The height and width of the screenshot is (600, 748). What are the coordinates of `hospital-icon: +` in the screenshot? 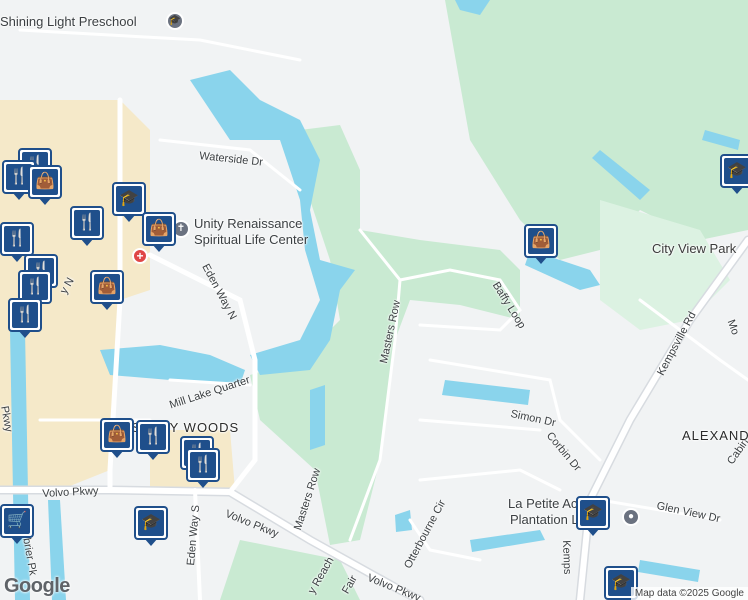 It's located at (140, 256).